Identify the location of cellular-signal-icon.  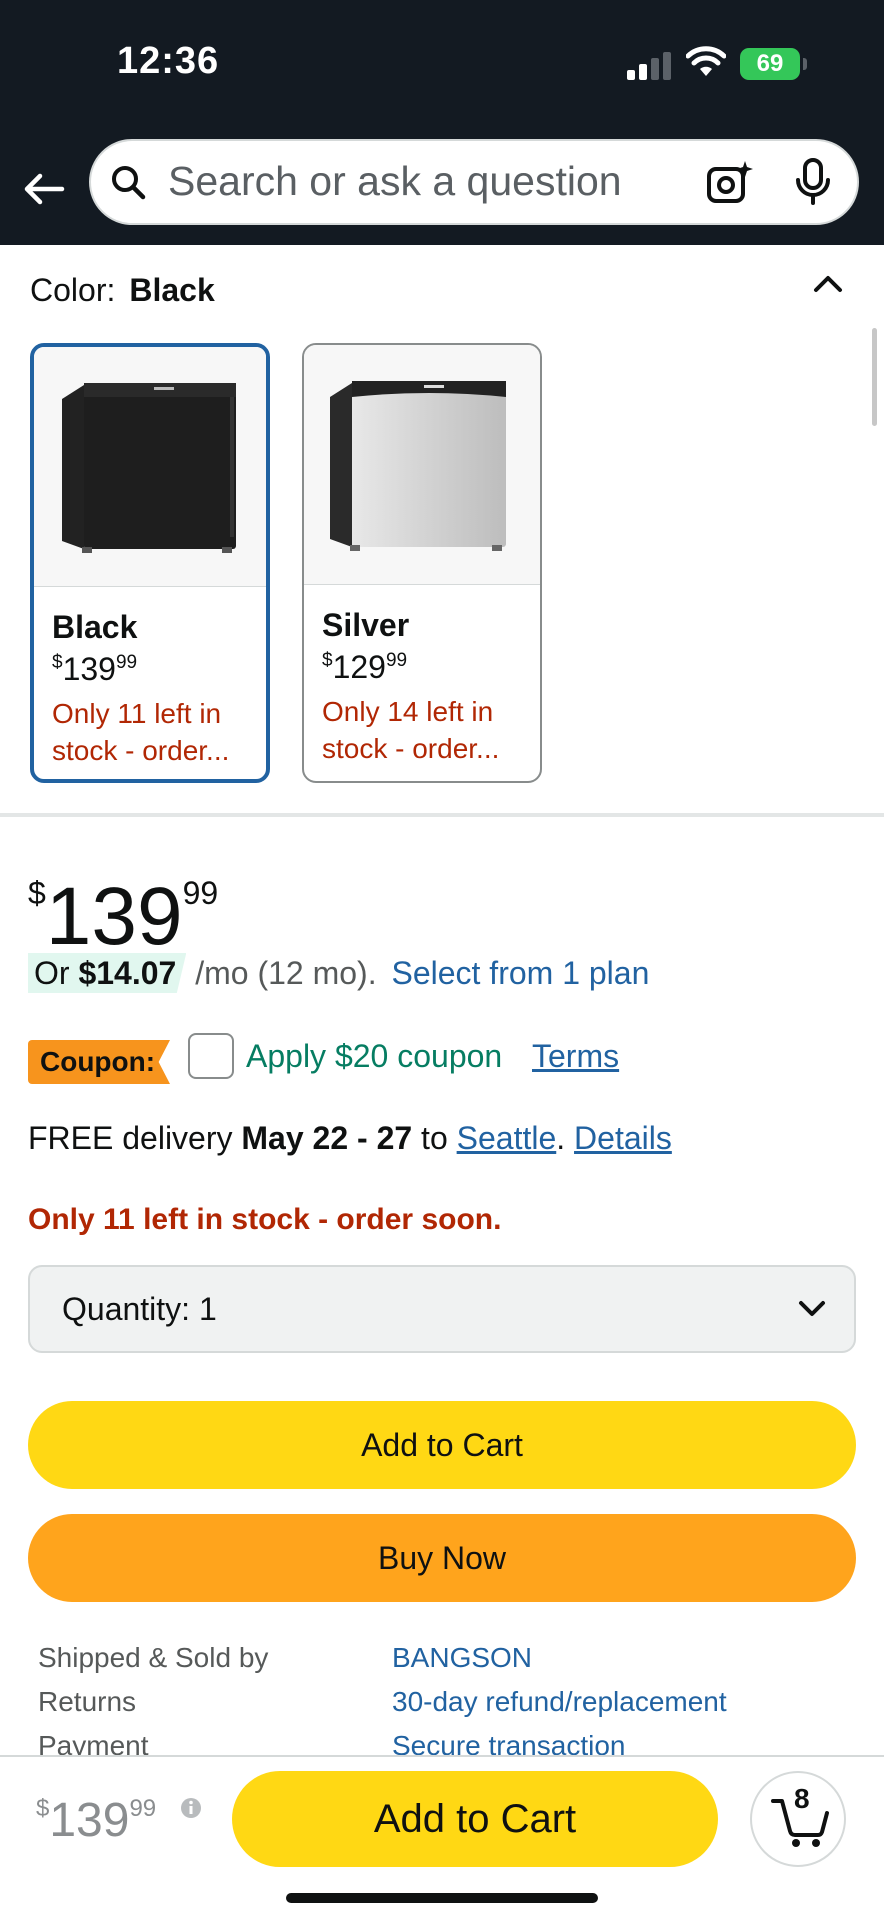
(649, 65).